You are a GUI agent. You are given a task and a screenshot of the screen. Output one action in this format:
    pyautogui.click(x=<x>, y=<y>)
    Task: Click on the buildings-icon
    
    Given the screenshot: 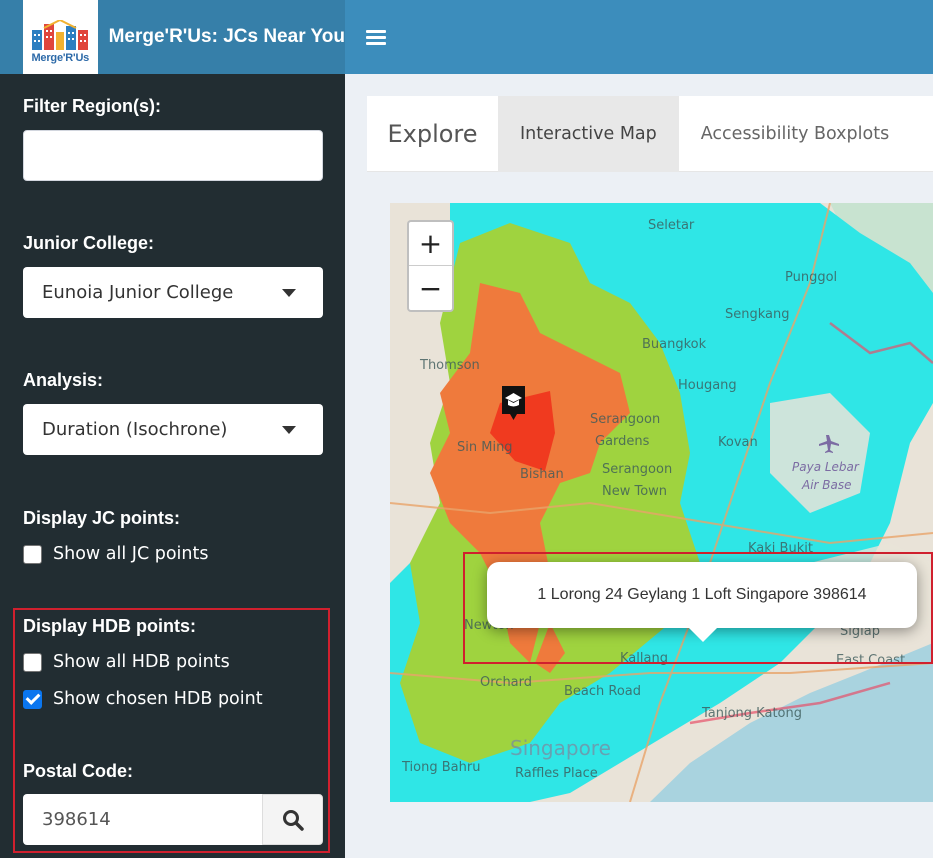 What is the action you would take?
    pyautogui.click(x=60, y=35)
    